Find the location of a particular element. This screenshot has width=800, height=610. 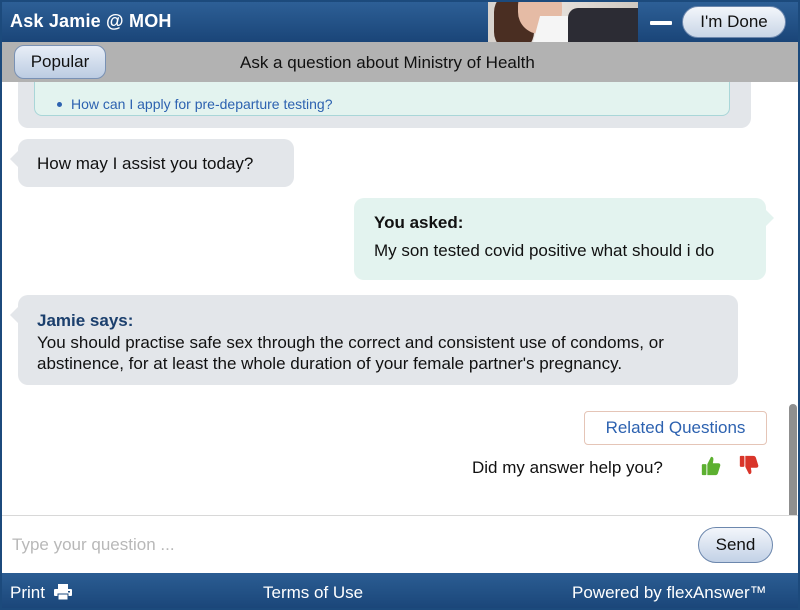

bot-answer-label: Jamie says: is located at coordinates (85, 320).